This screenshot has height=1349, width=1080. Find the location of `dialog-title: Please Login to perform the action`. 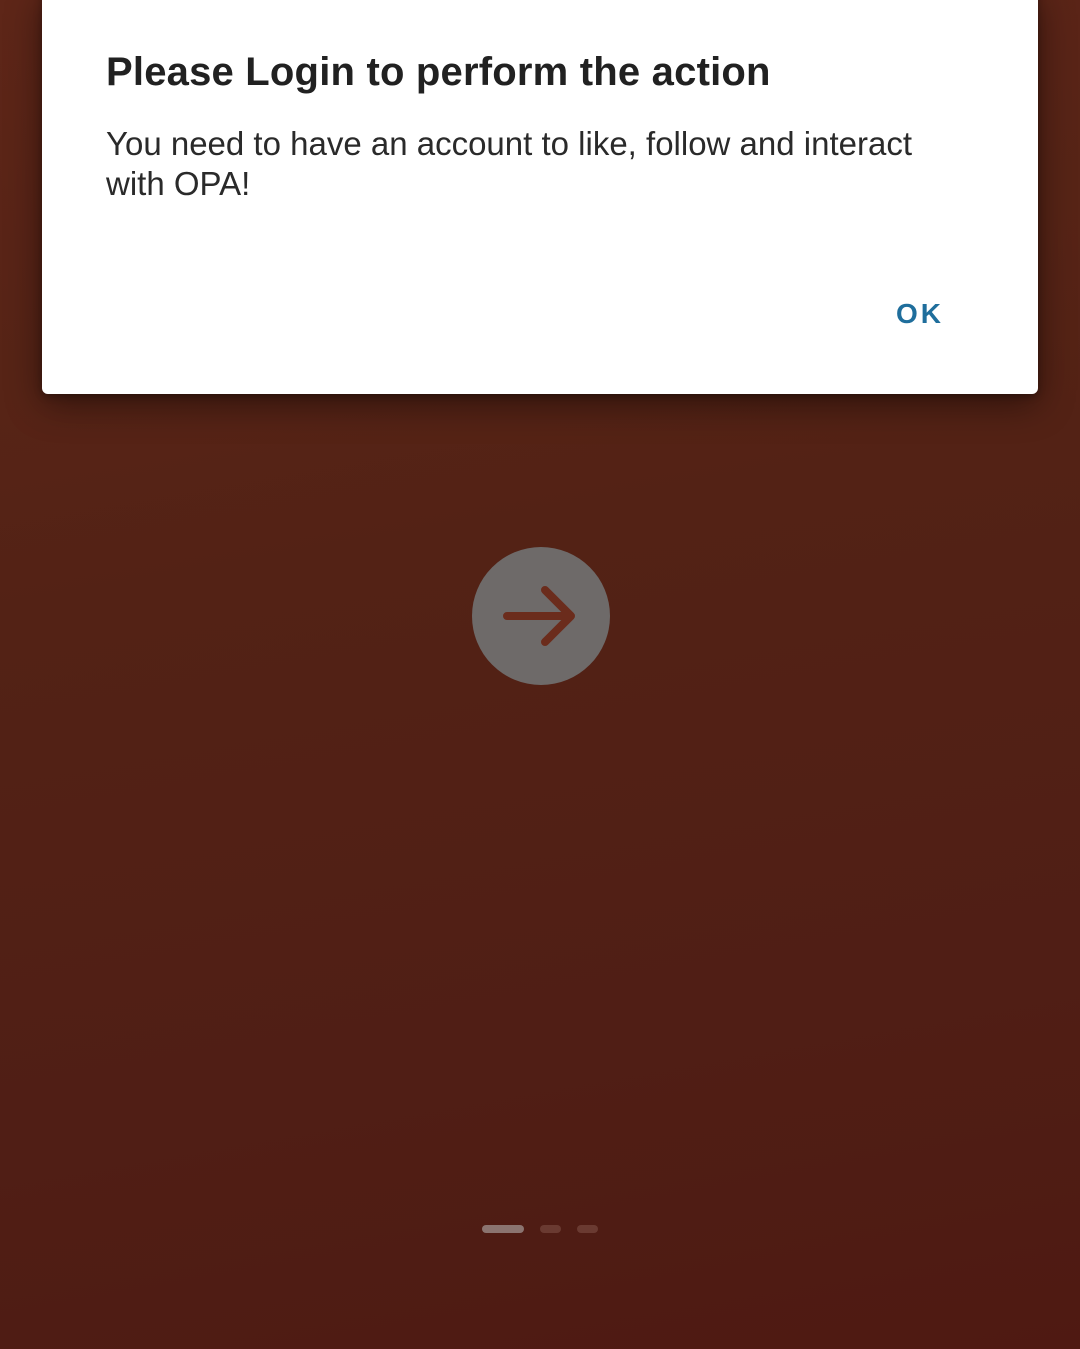

dialog-title: Please Login to perform the action is located at coordinates (438, 72).